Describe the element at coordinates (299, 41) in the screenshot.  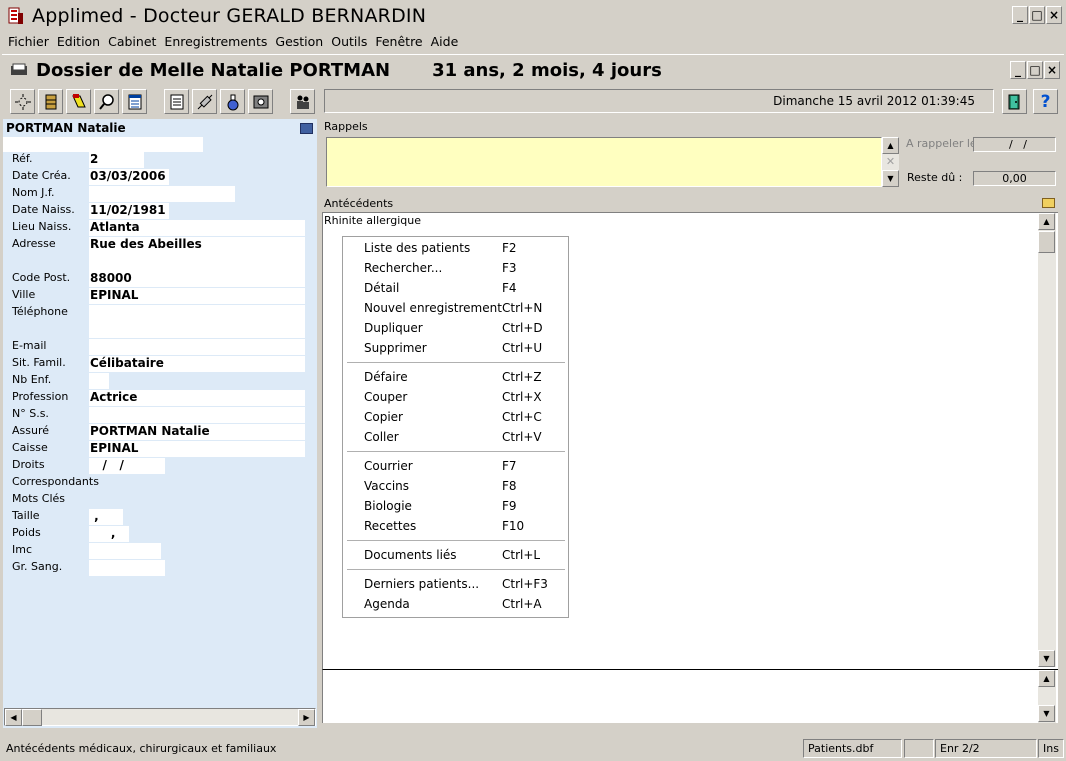
I see `menu-gestion: Gestion` at that location.